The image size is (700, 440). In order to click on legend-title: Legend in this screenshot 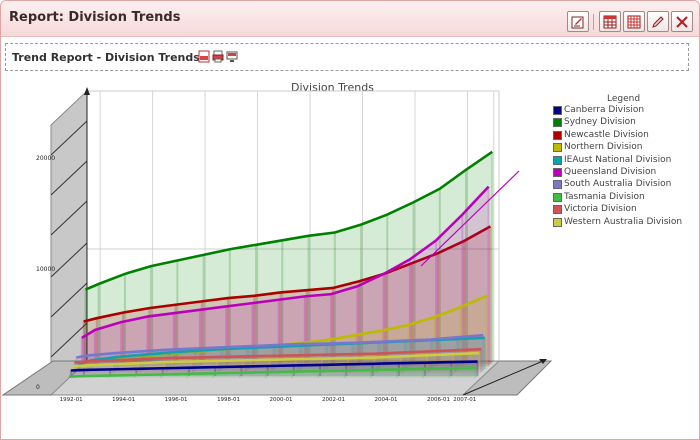, I will do `click(624, 99)`.